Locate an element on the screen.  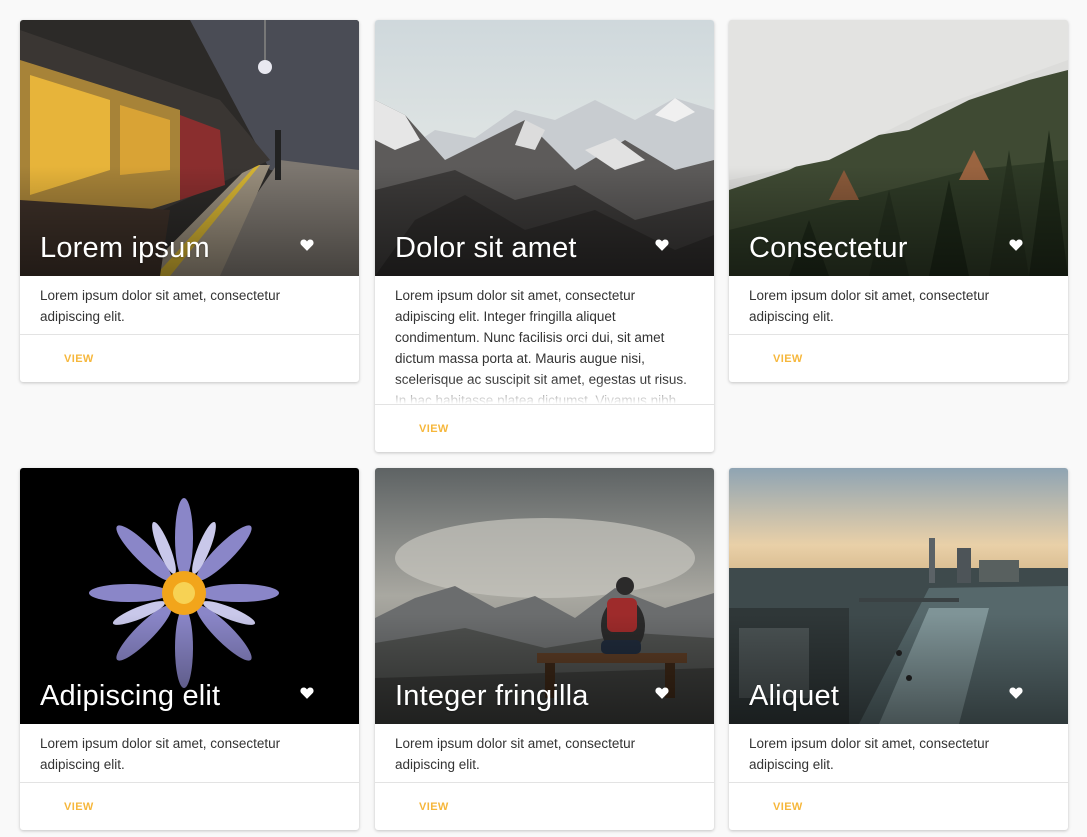
card-title: Consectetur is located at coordinates (828, 248).